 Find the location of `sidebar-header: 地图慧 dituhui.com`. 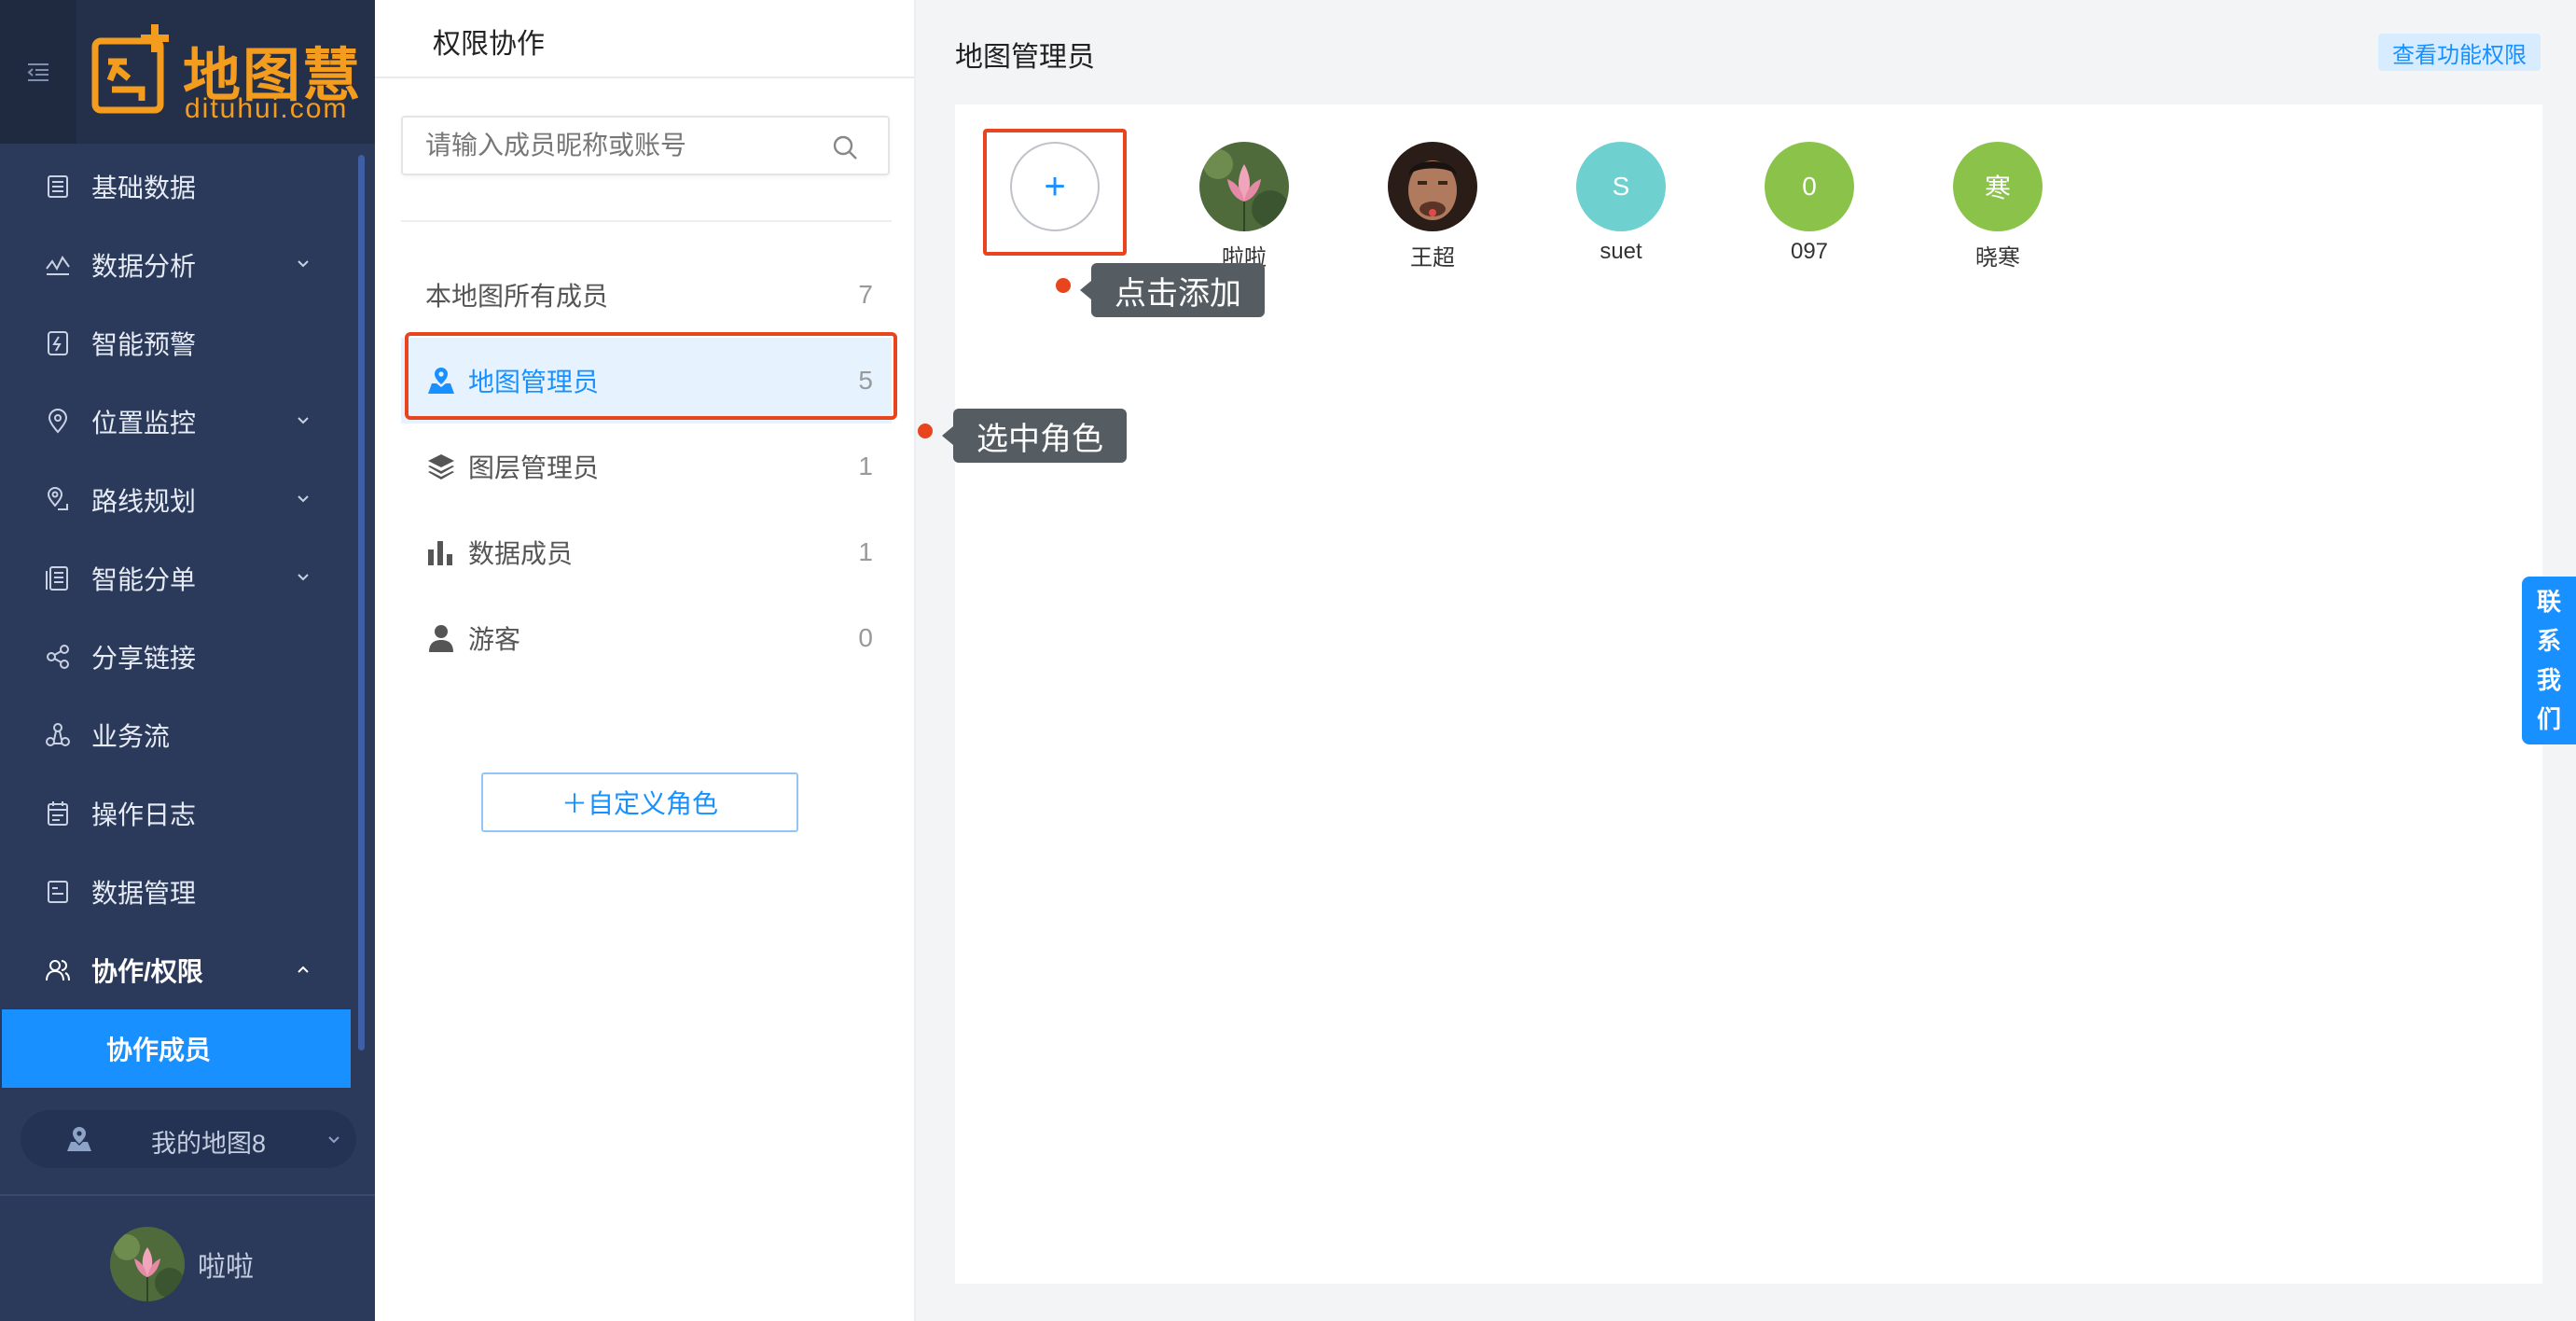

sidebar-header: 地图慧 dituhui.com is located at coordinates (187, 72).